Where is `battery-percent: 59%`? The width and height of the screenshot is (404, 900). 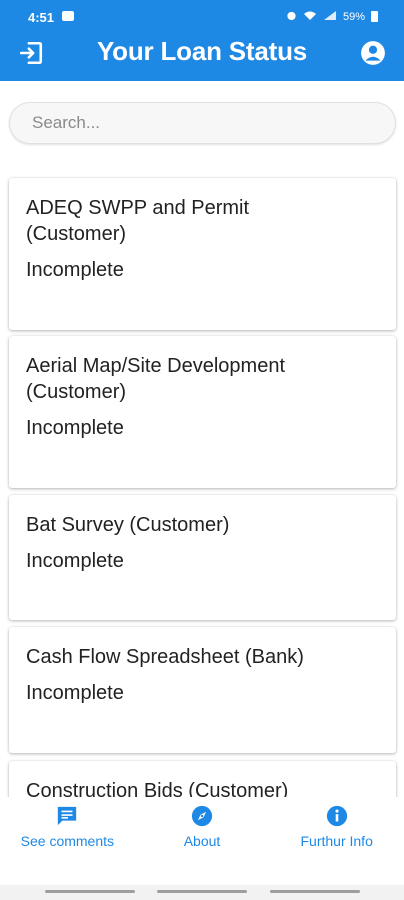
battery-percent: 59% is located at coordinates (353, 16).